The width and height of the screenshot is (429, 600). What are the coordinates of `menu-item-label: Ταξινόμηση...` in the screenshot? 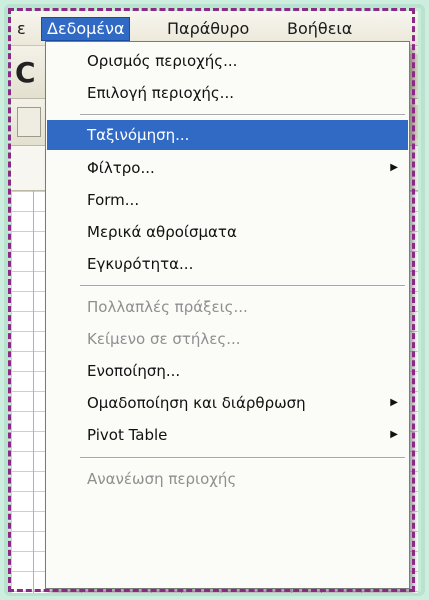 It's located at (138, 135).